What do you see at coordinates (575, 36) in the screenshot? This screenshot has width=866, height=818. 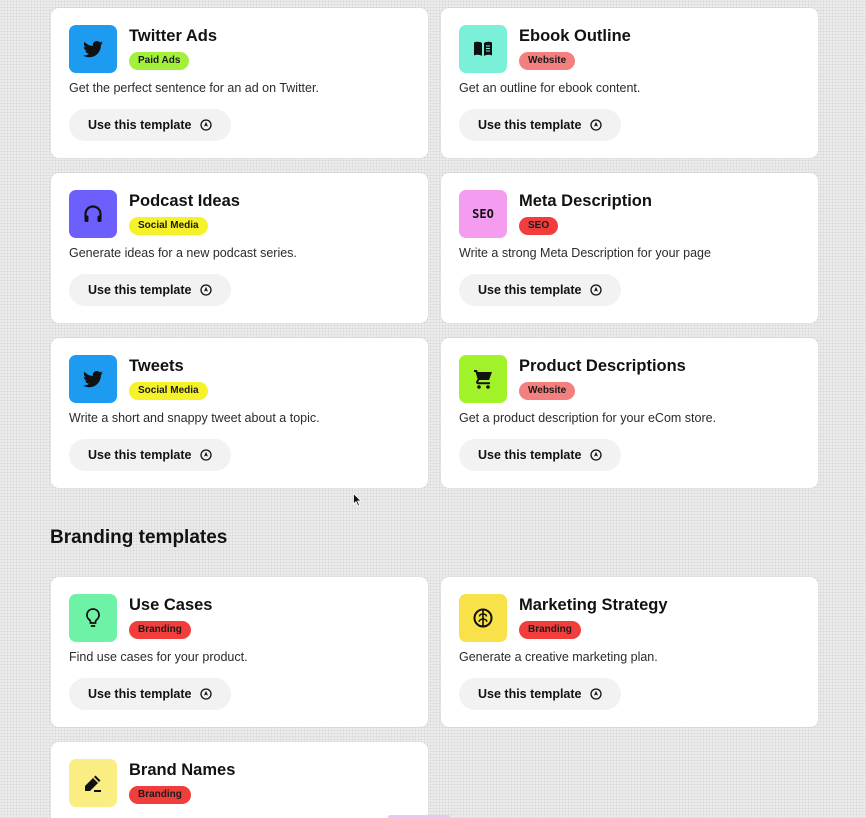 I see `card-title: Ebook Outline` at bounding box center [575, 36].